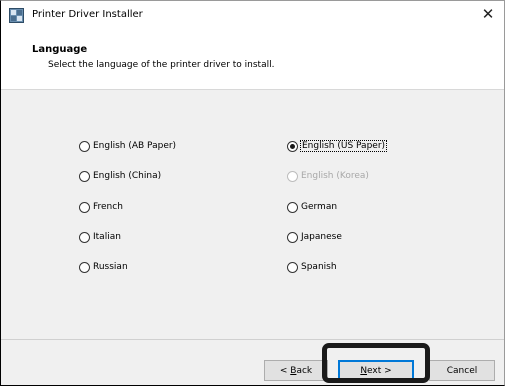 This screenshot has height=387, width=506. I want to click on radio-label: Japanese, so click(321, 237).